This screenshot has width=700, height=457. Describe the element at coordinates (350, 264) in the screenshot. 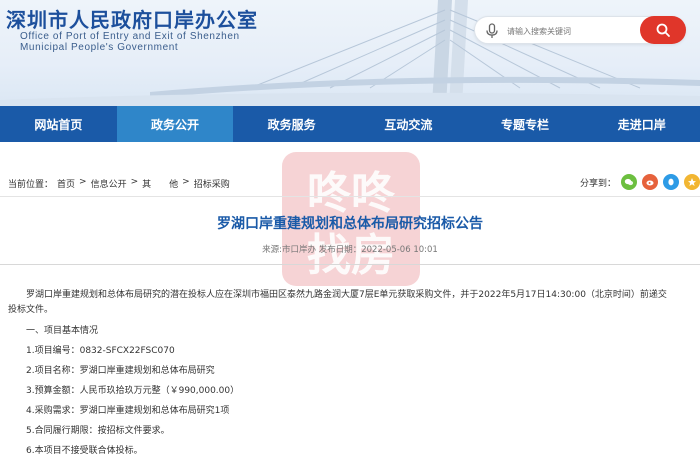

I see `meta-divider` at that location.